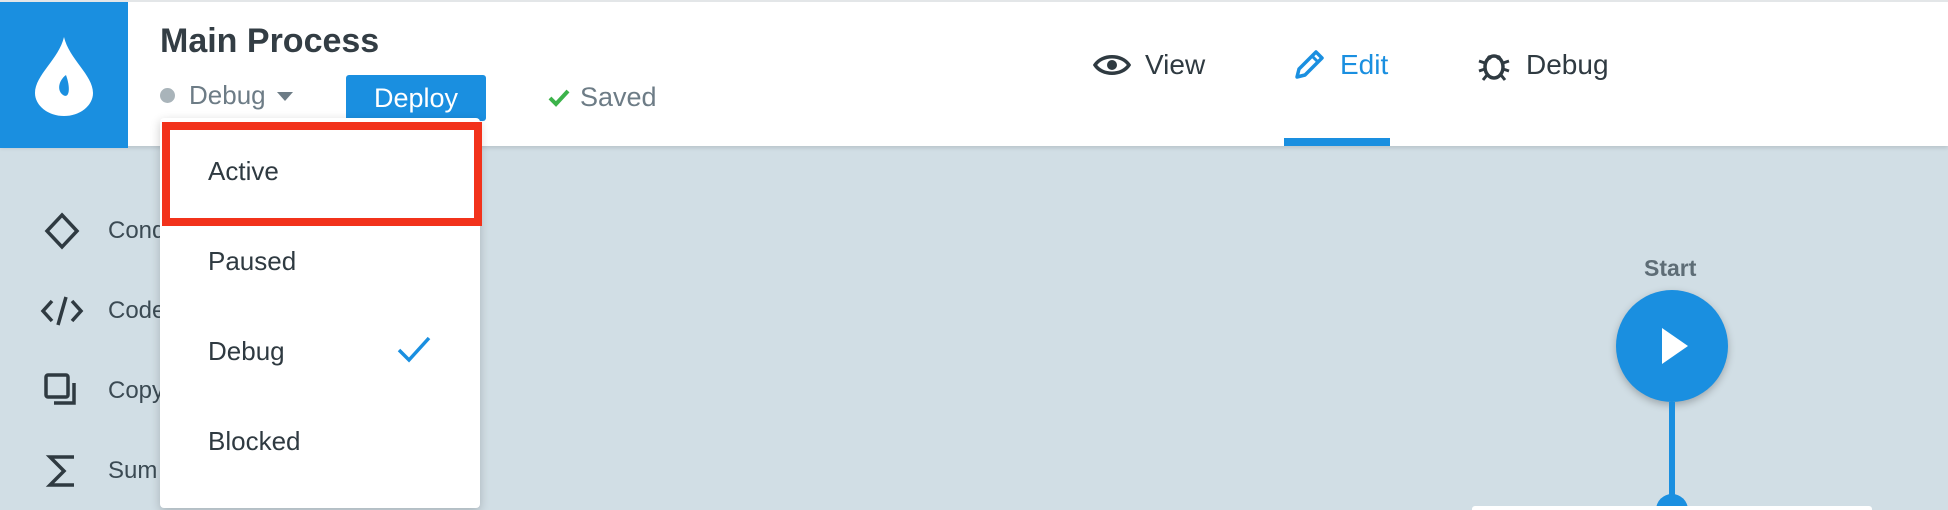  Describe the element at coordinates (1675, 346) in the screenshot. I see `play-icon` at that location.